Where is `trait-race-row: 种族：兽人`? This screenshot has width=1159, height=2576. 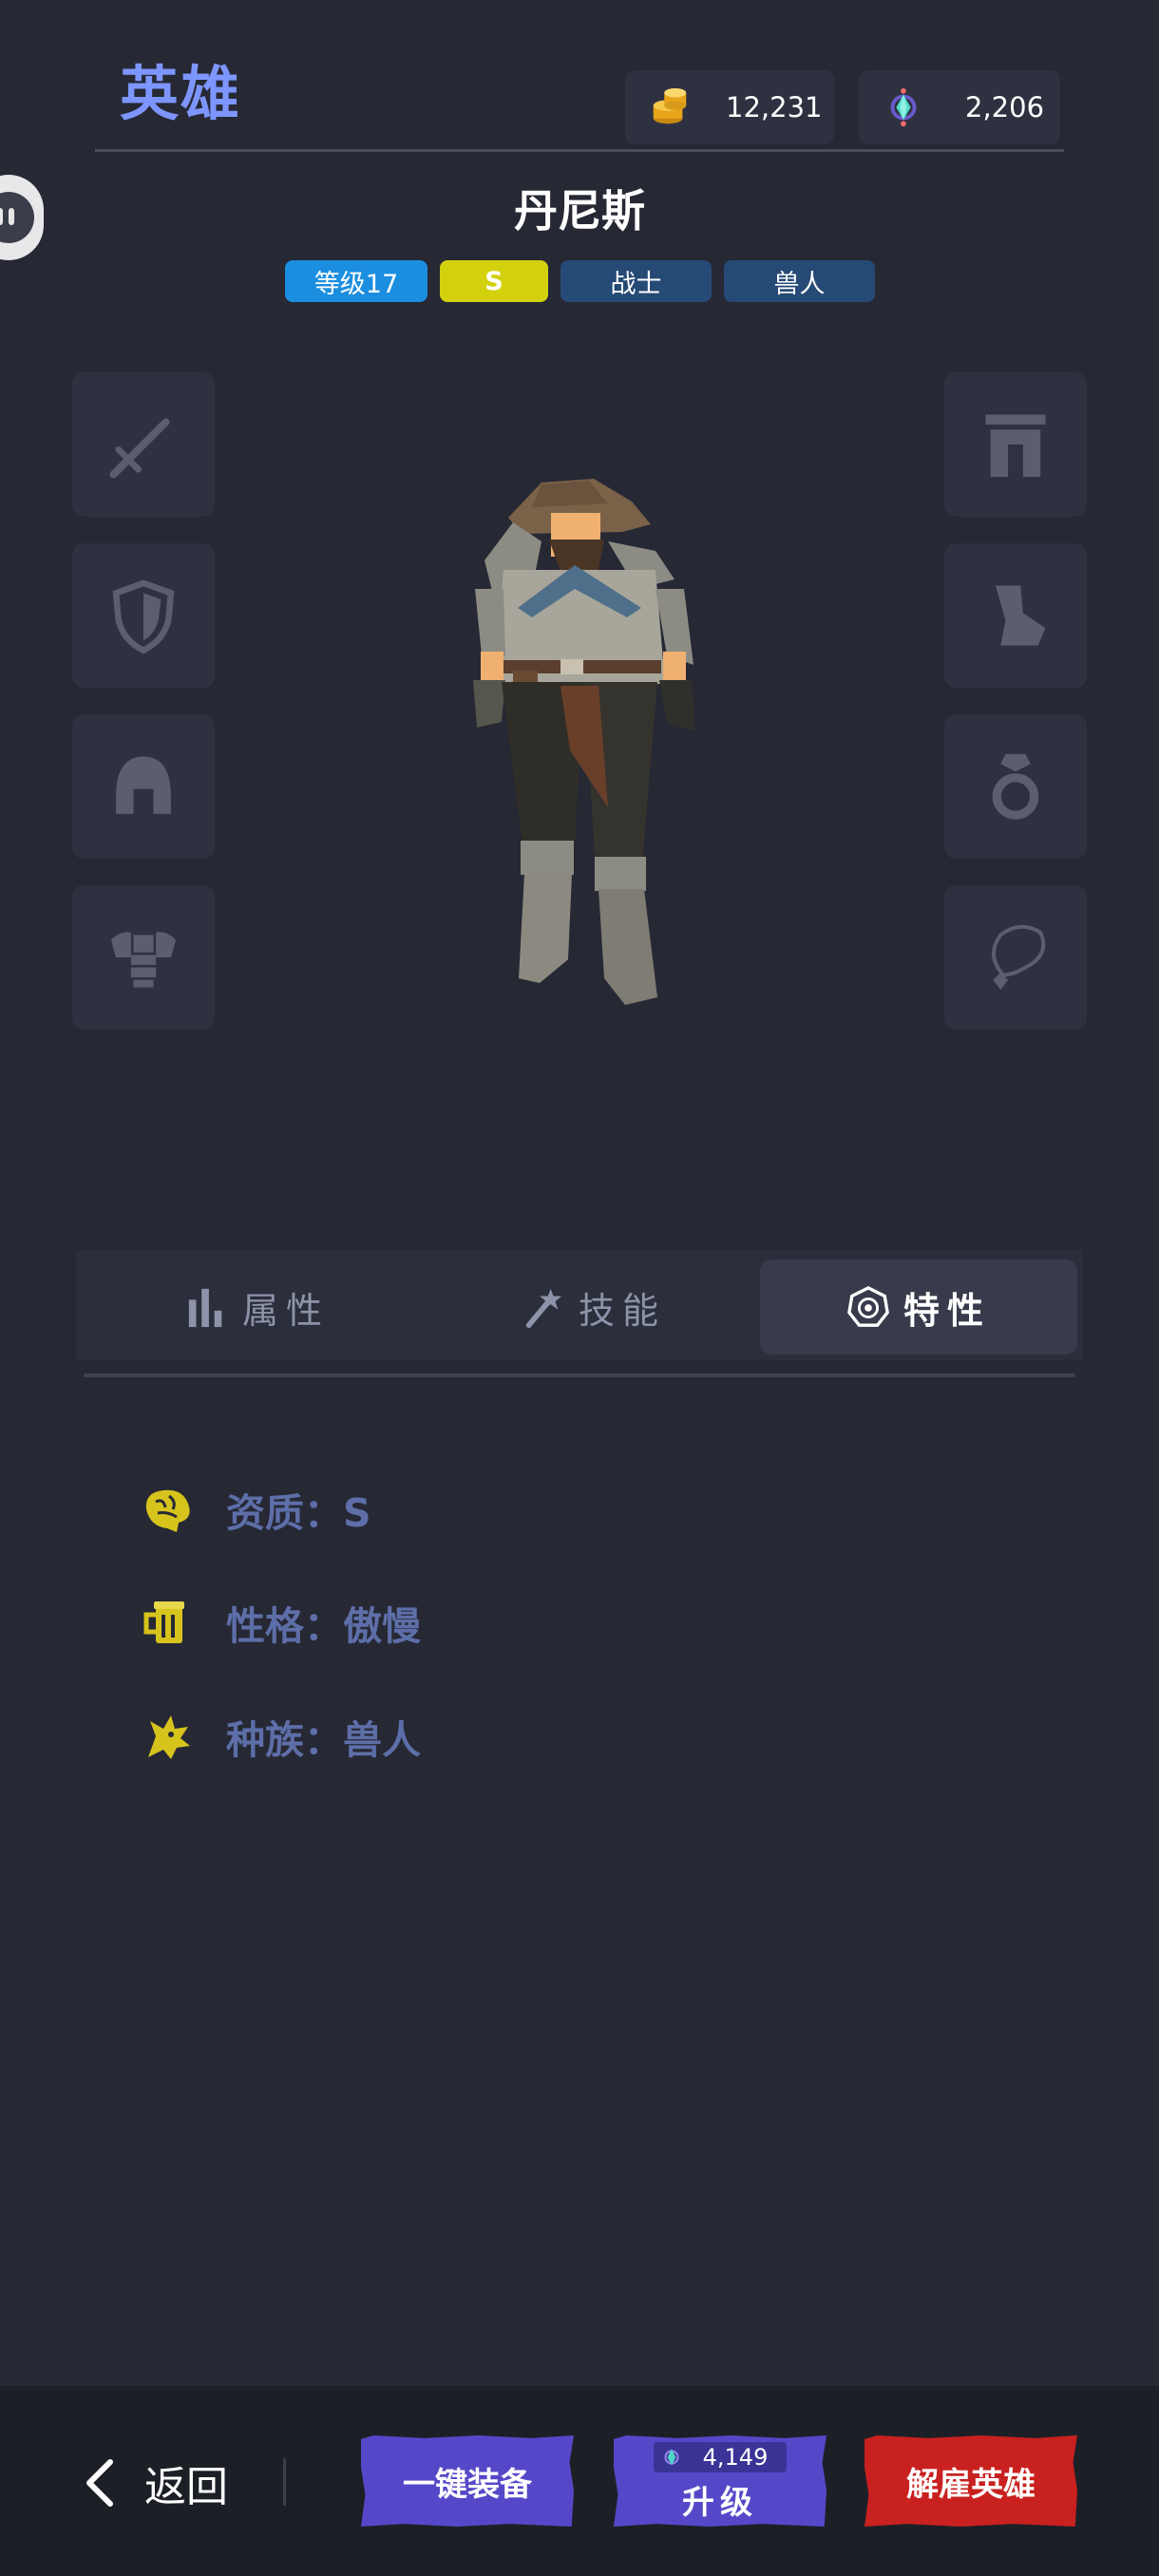
trait-race-row: 种族：兽人 is located at coordinates (280, 1736).